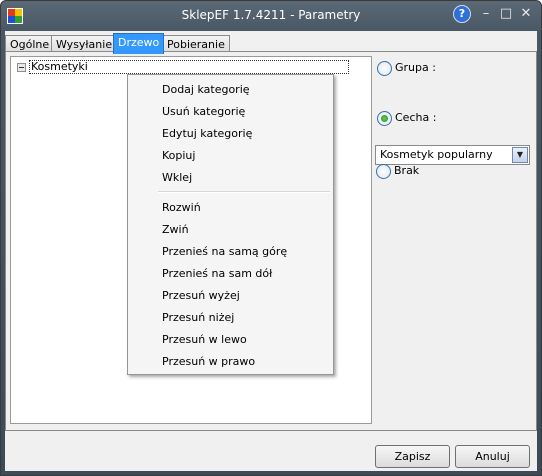 Image resolution: width=542 pixels, height=476 pixels. I want to click on grupa-radio, so click(384, 68).